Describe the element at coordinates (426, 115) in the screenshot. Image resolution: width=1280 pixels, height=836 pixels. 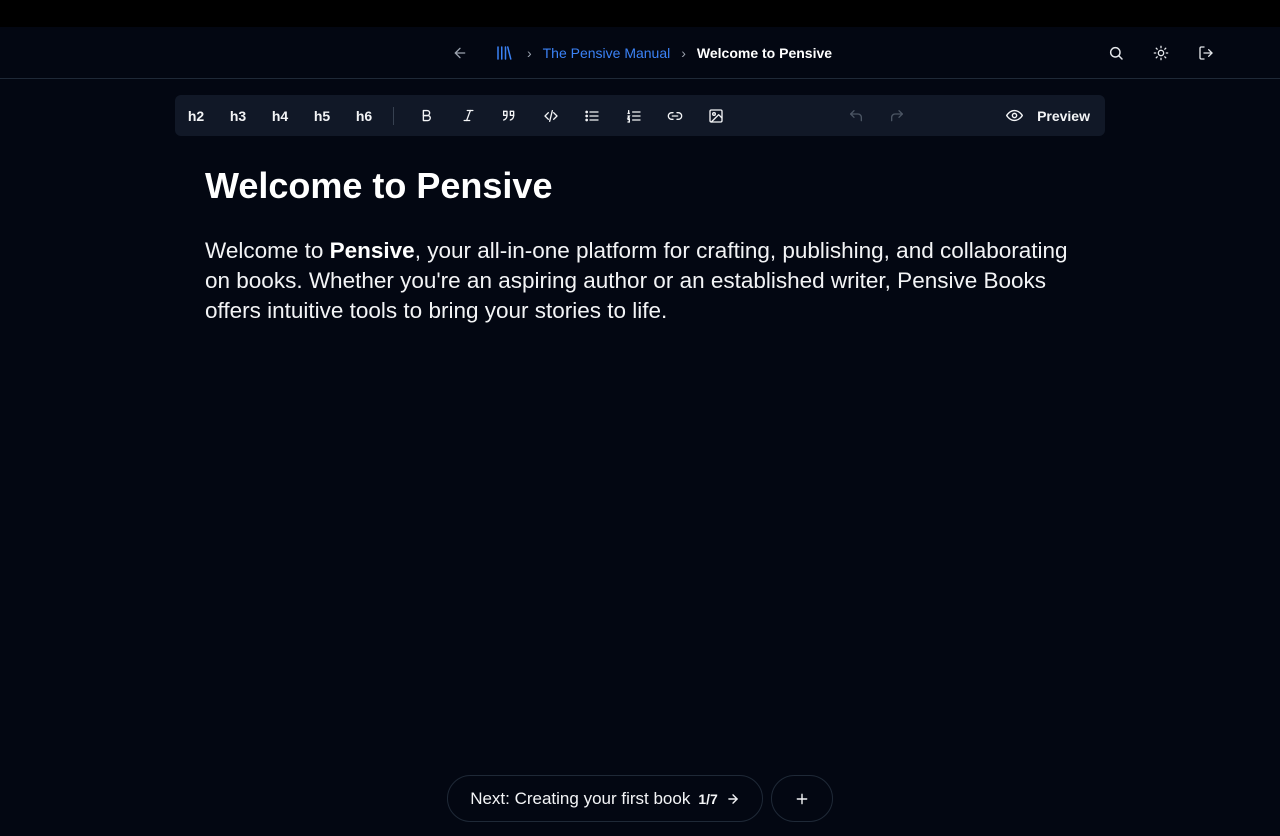
I see `bold-icon` at that location.